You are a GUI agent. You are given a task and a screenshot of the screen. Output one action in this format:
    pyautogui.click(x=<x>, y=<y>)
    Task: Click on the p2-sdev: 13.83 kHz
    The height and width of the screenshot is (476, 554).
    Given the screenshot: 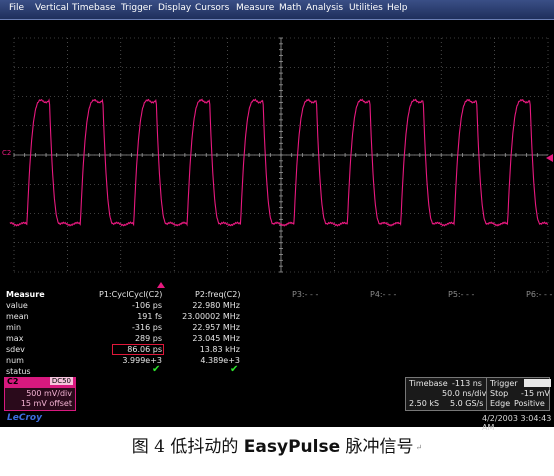 What is the action you would take?
    pyautogui.click(x=219, y=349)
    